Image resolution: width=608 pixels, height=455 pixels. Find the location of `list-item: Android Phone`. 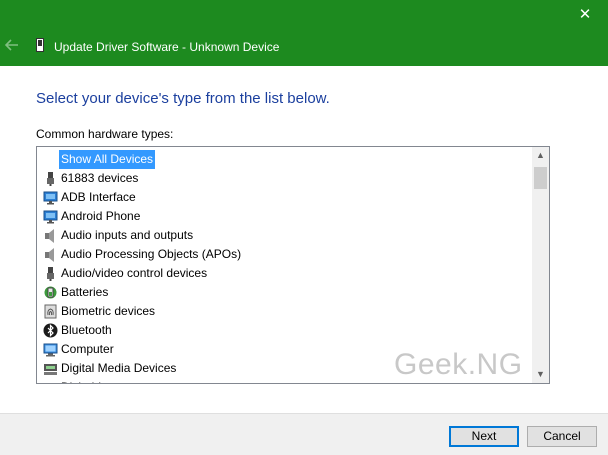

list-item: Android Phone is located at coordinates (285, 216).